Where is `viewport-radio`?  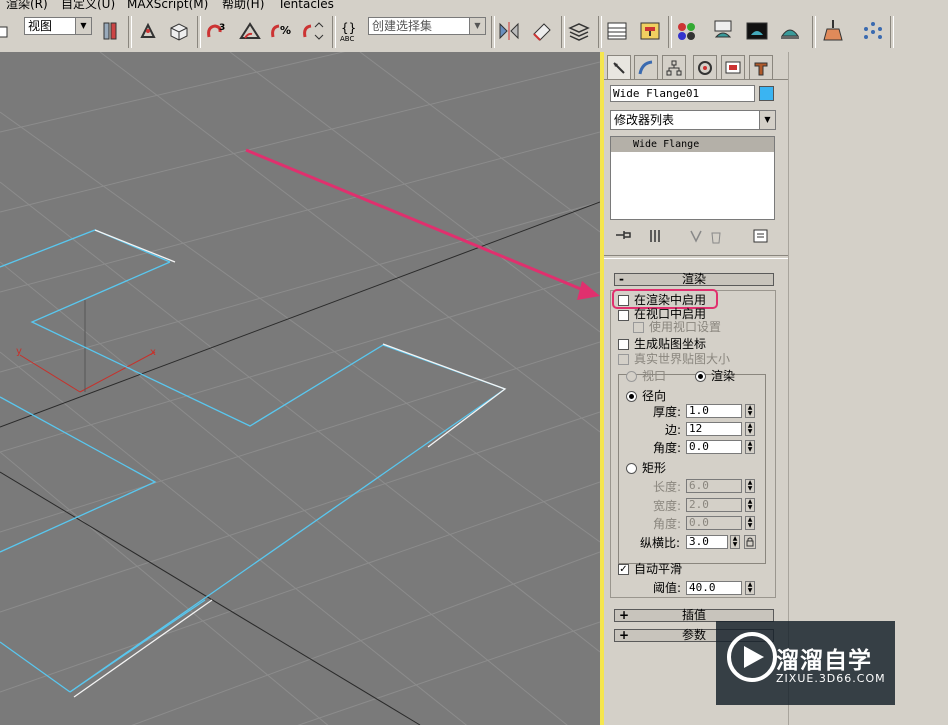
viewport-radio is located at coordinates (631, 376).